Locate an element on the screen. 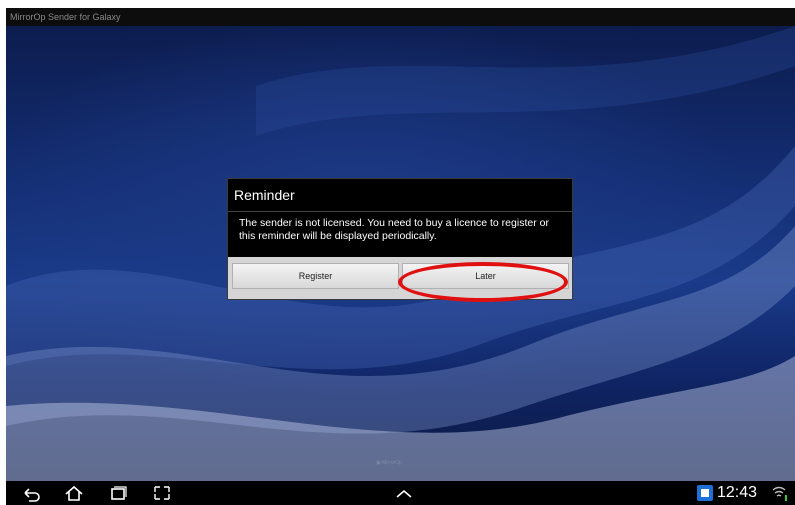  register-button: Register is located at coordinates (315, 276).